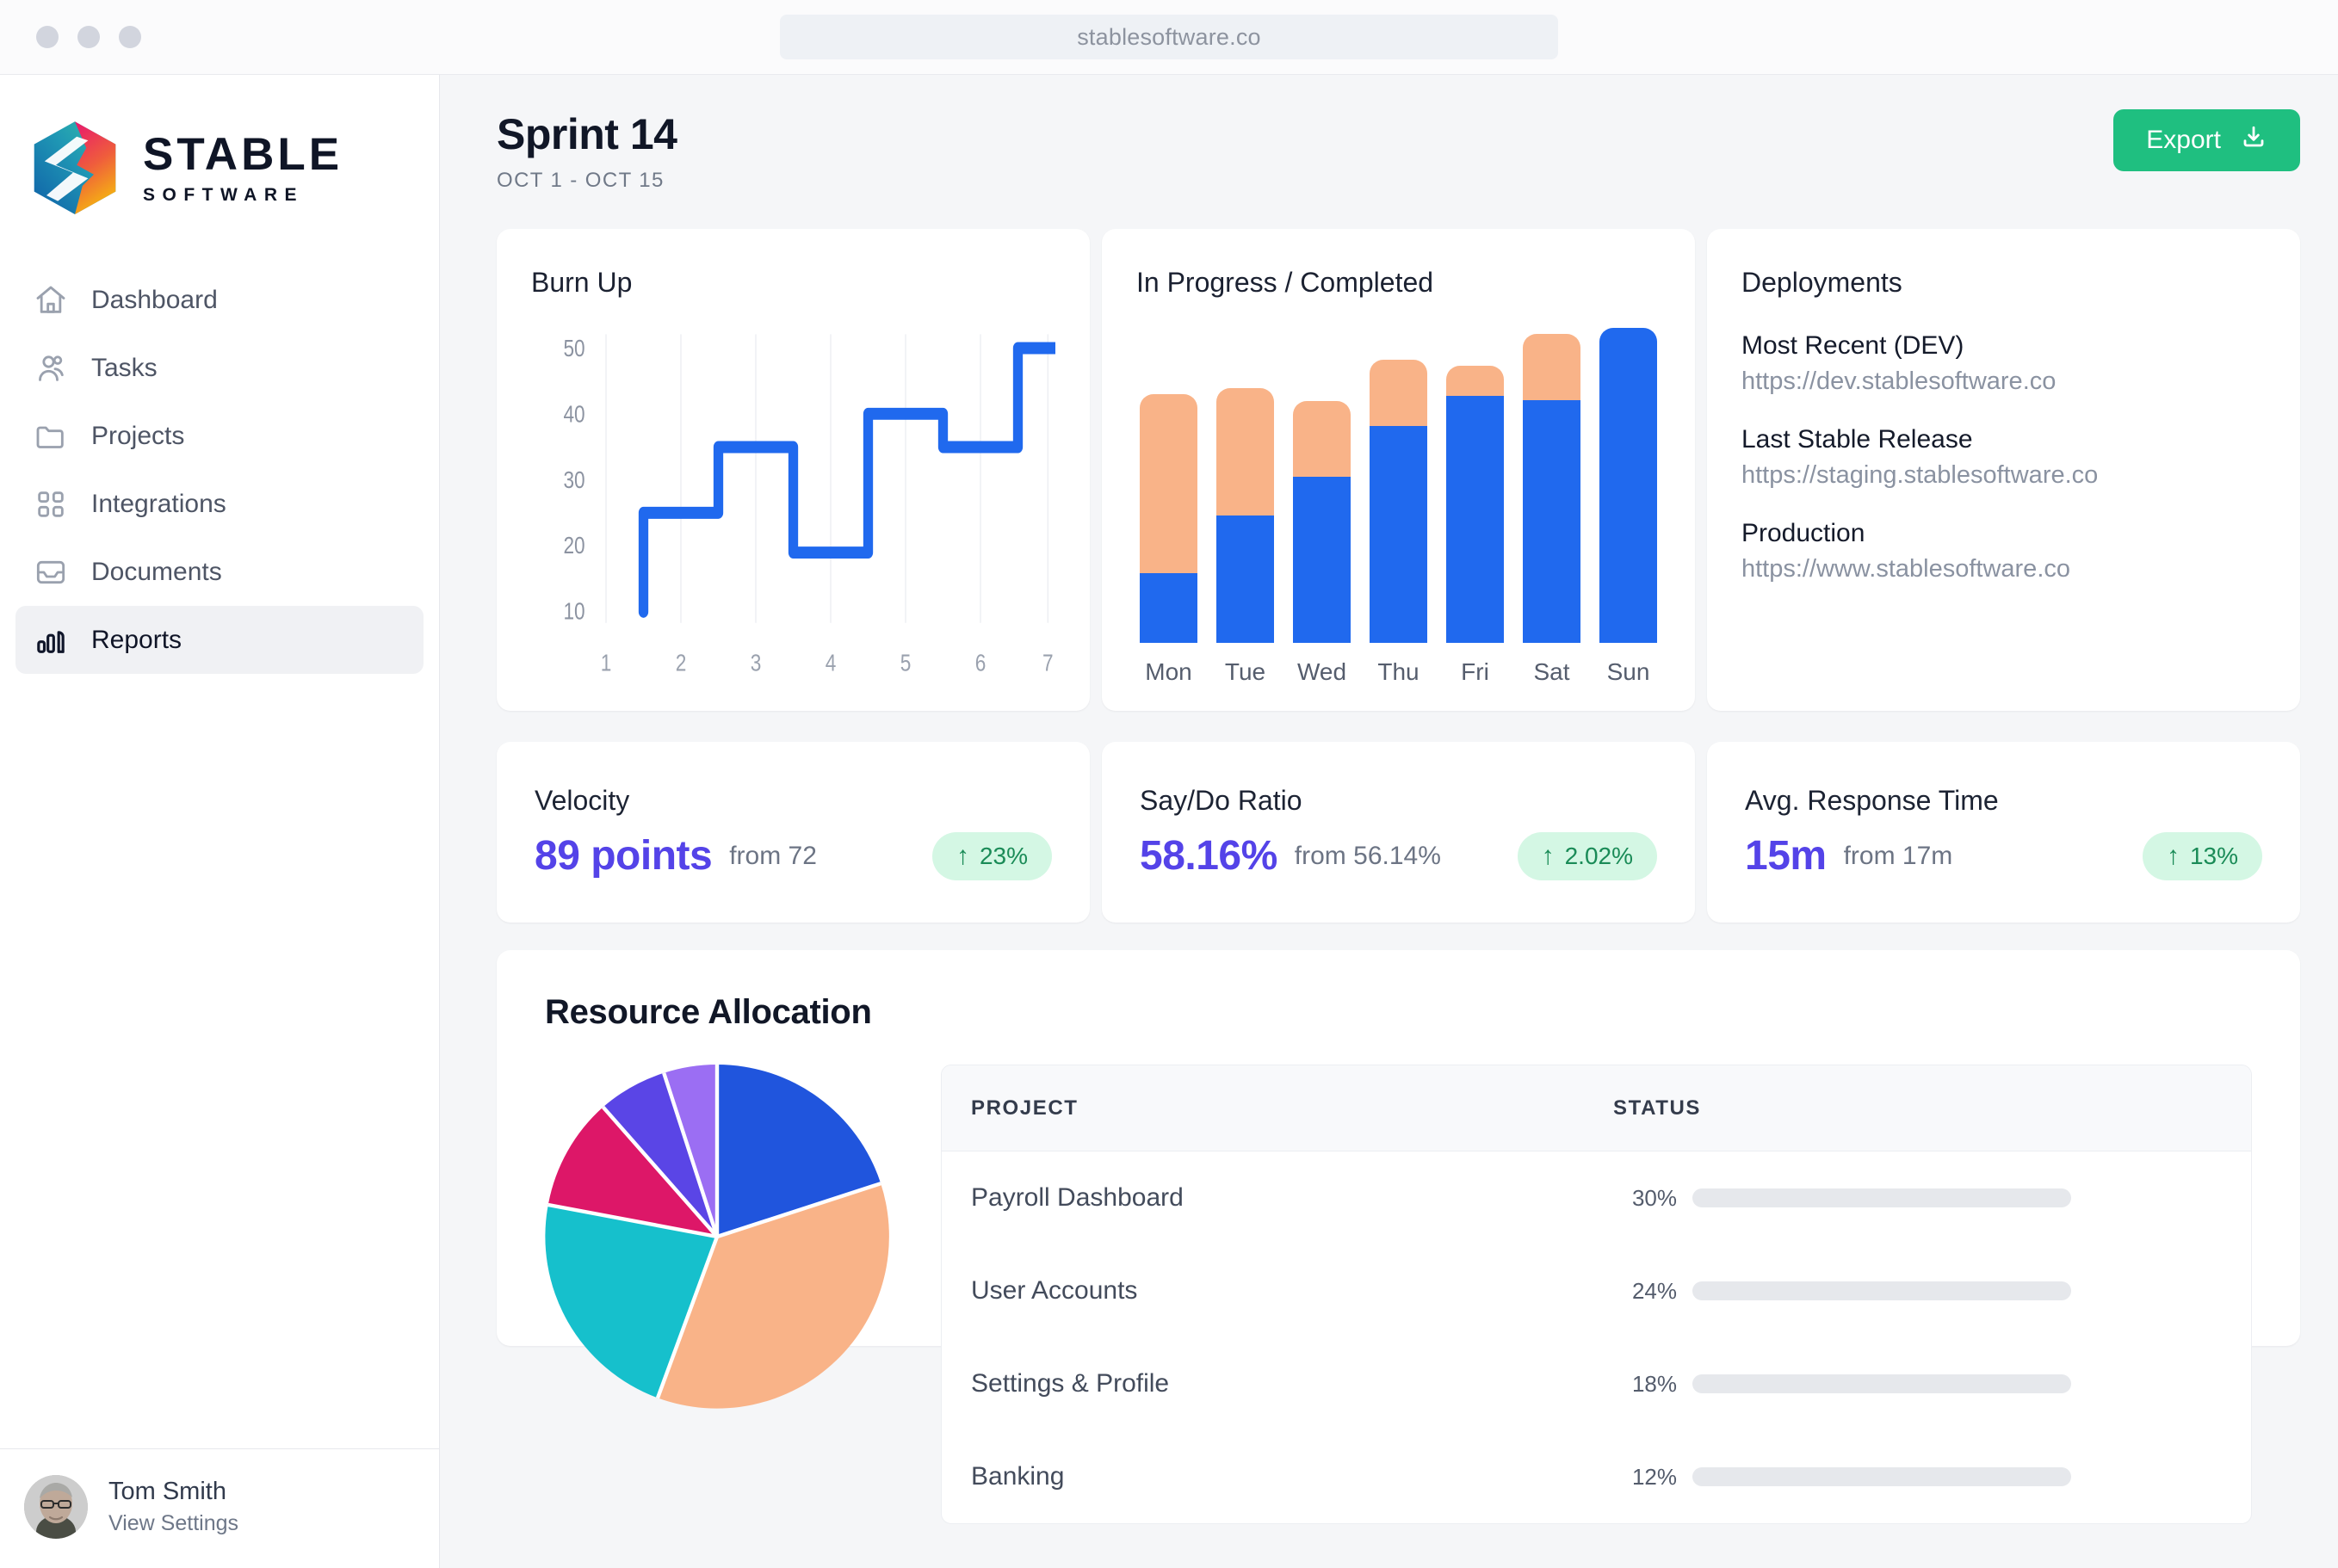  I want to click on metric-card-velocity: Velocity 89 points from 72 ↑ 23%, so click(794, 833).